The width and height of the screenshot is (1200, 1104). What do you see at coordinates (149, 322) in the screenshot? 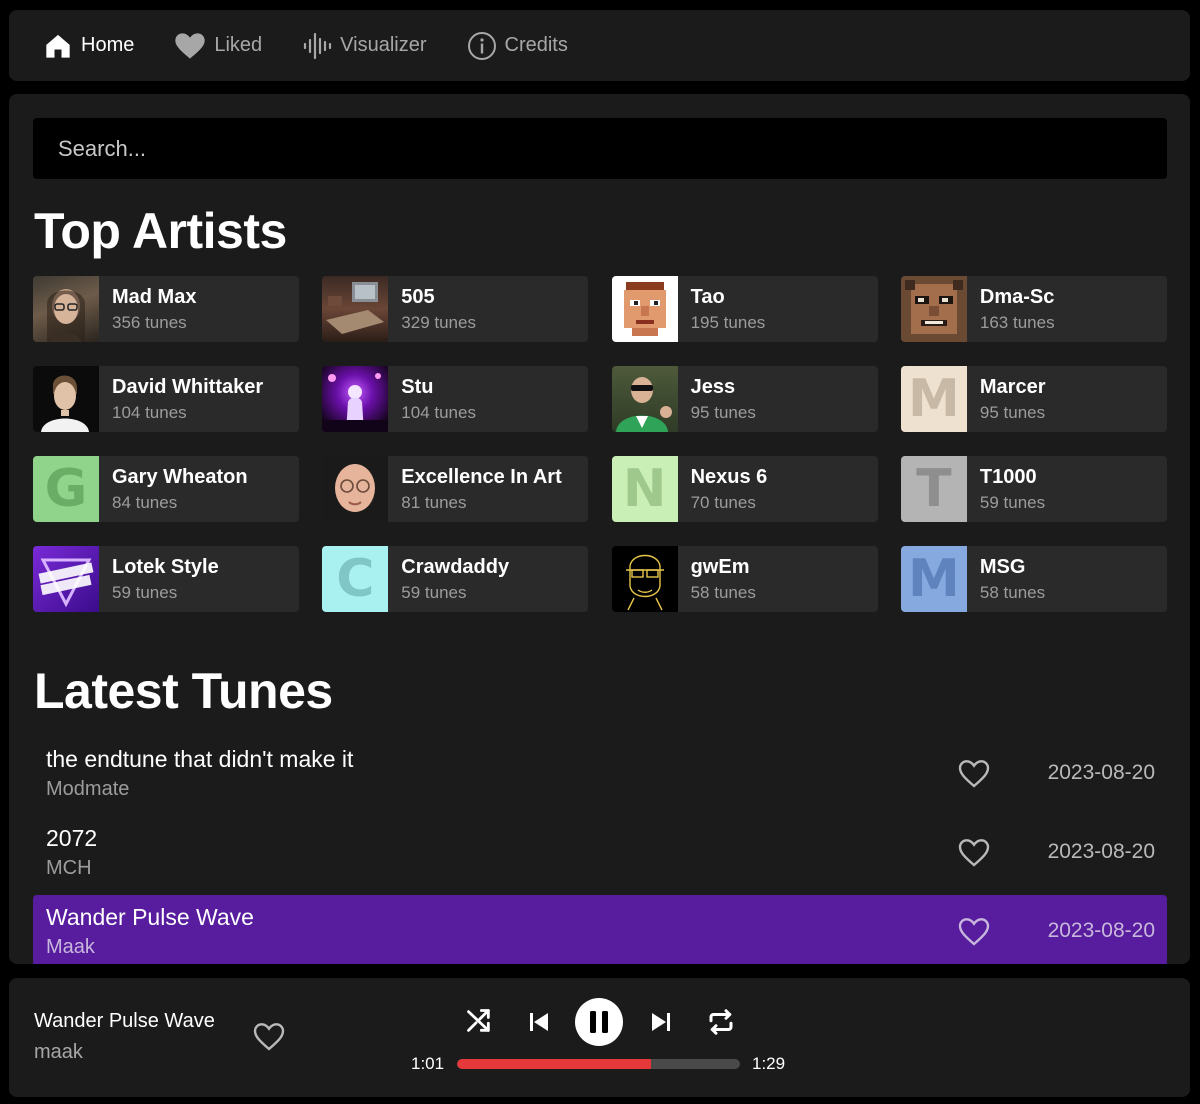
I see `artist-tune-count: 356 tunes` at bounding box center [149, 322].